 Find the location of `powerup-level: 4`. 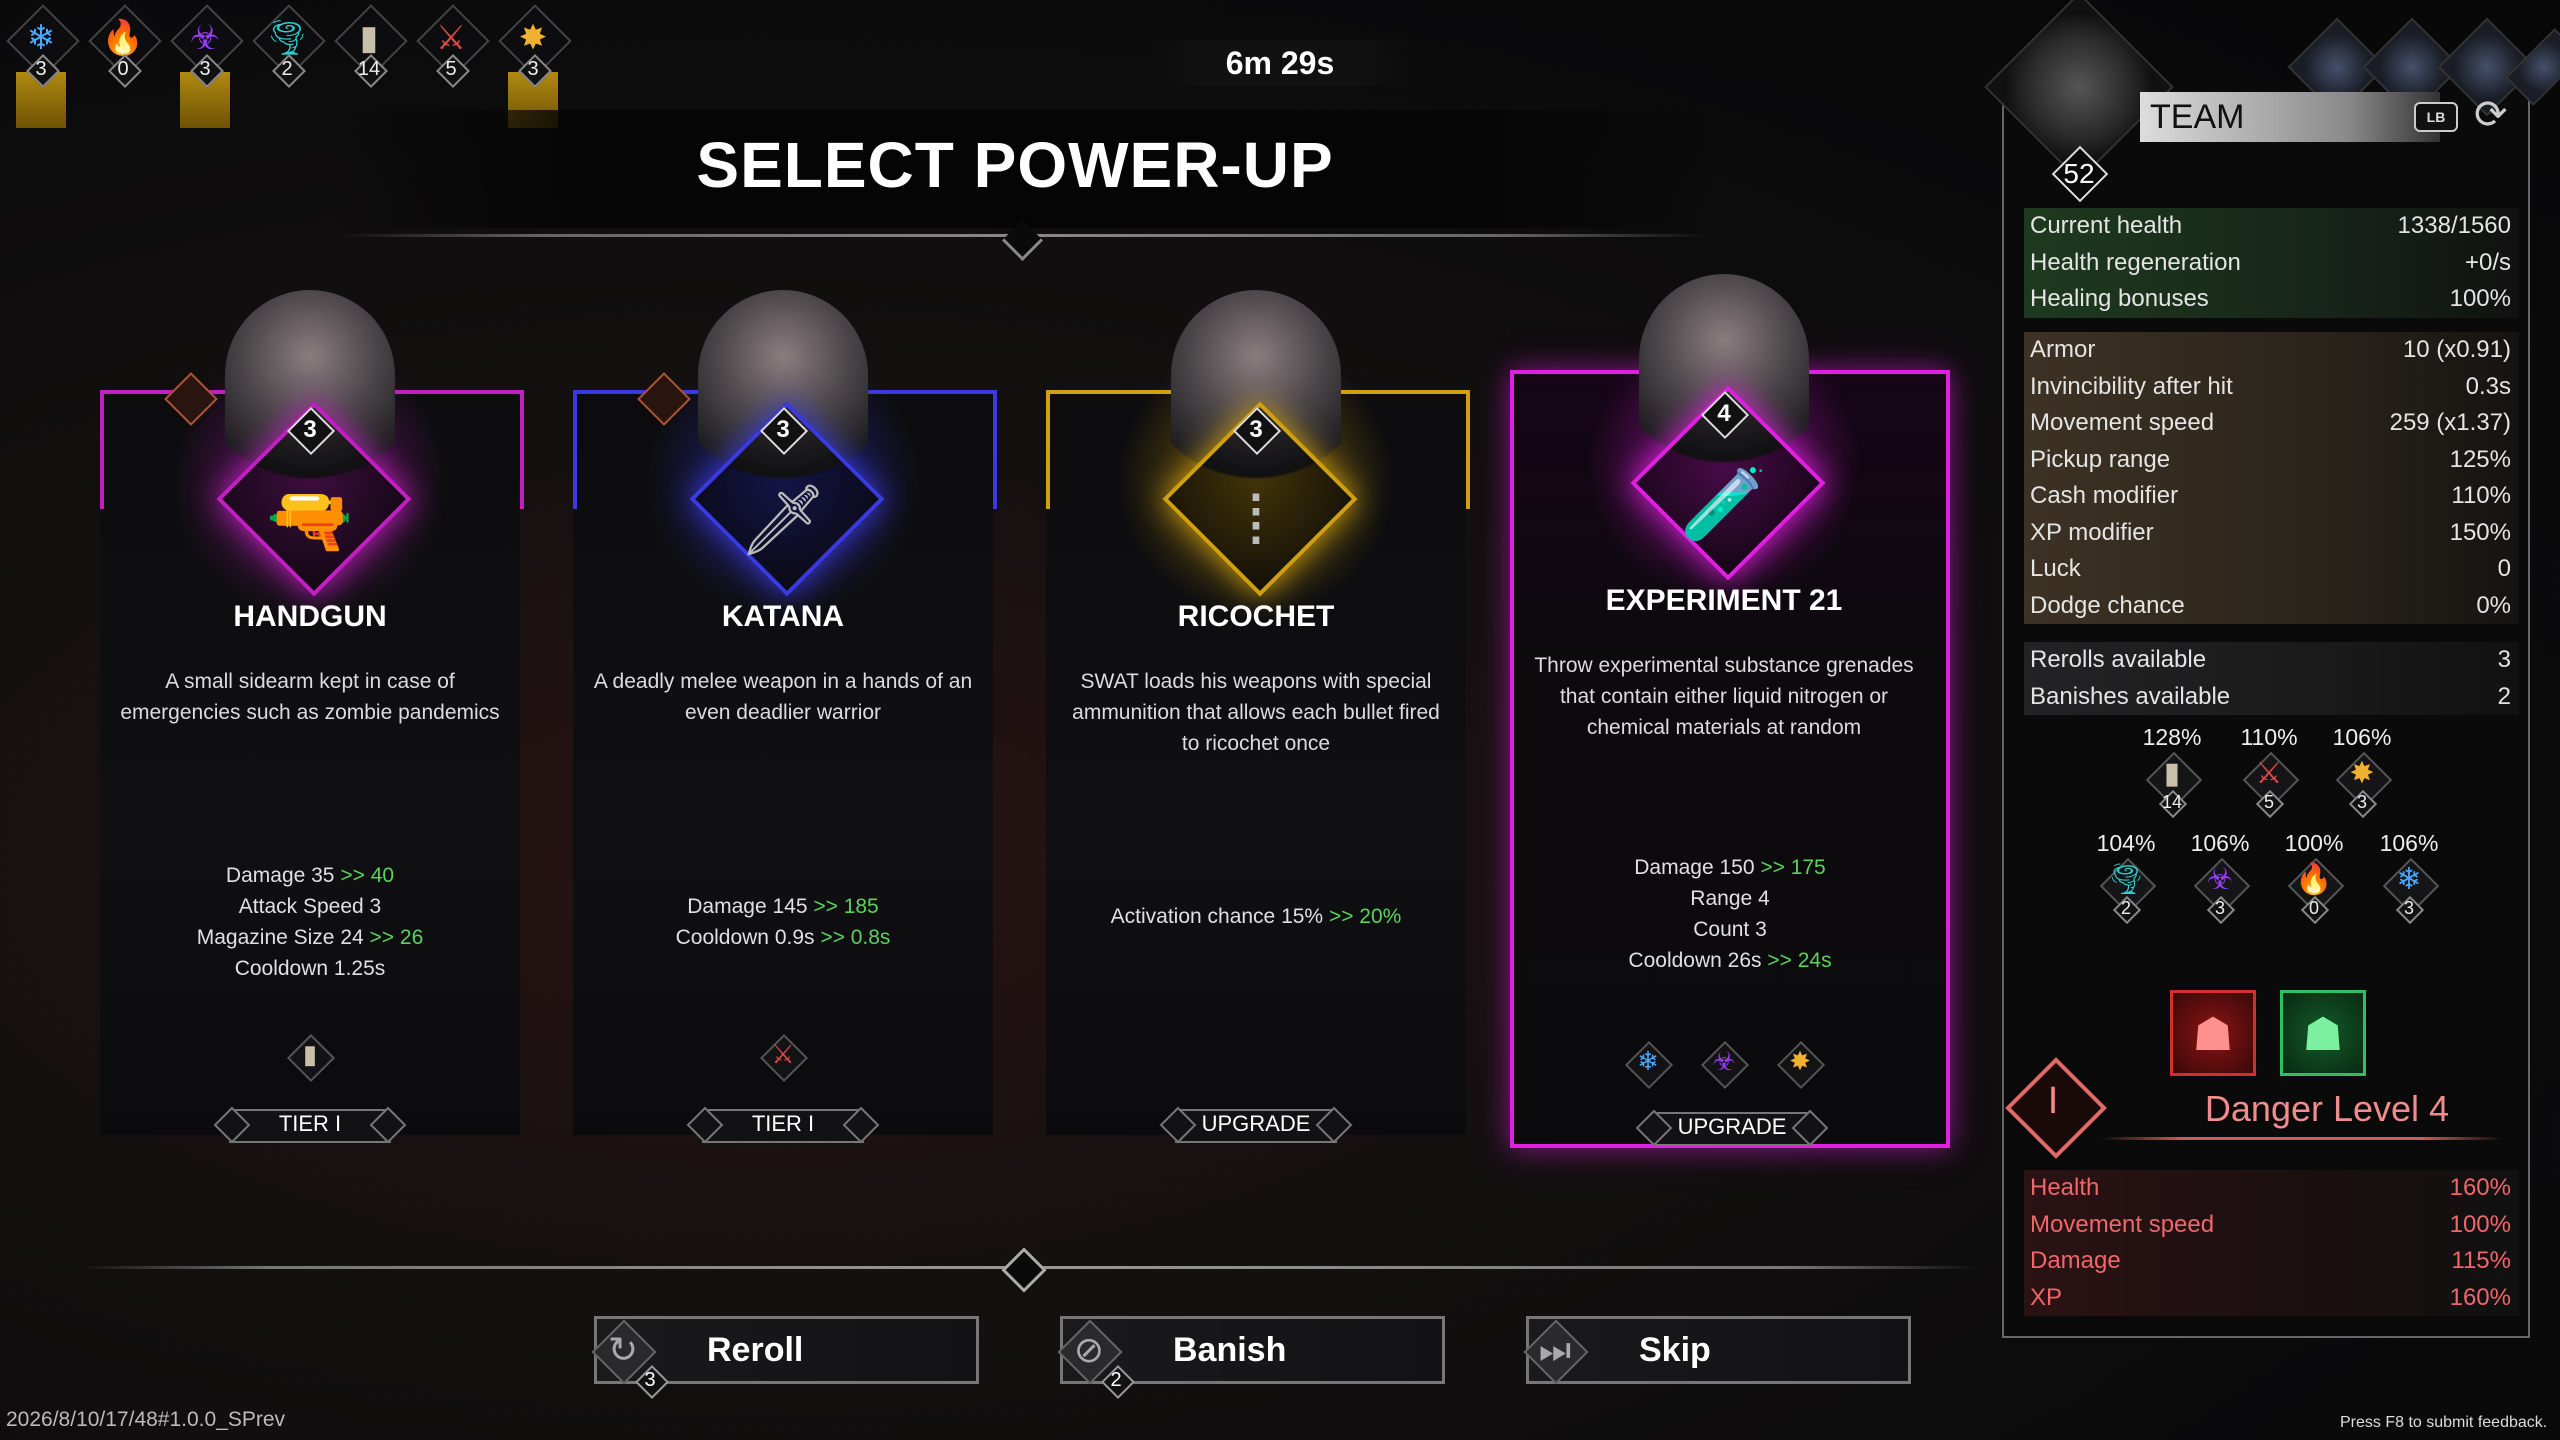

powerup-level: 4 is located at coordinates (1724, 413).